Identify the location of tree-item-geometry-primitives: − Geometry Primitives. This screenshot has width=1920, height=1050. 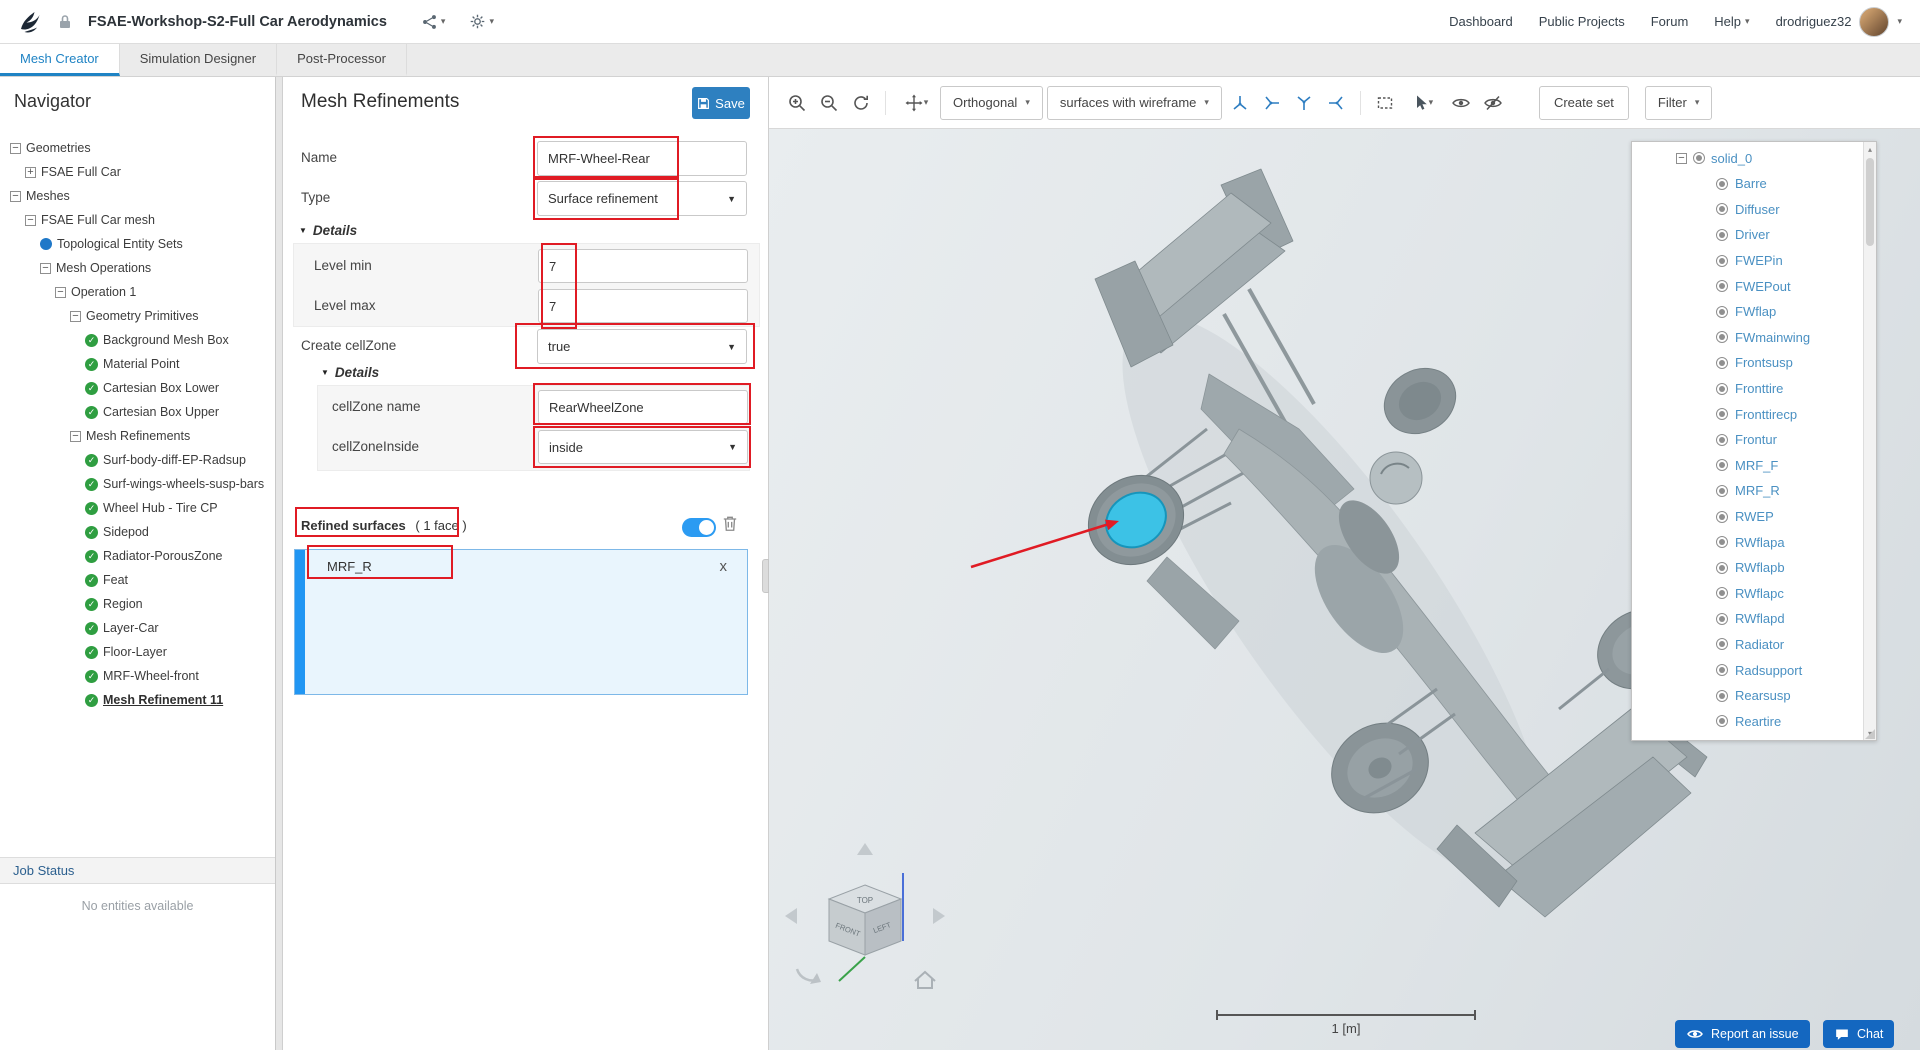
(137, 316).